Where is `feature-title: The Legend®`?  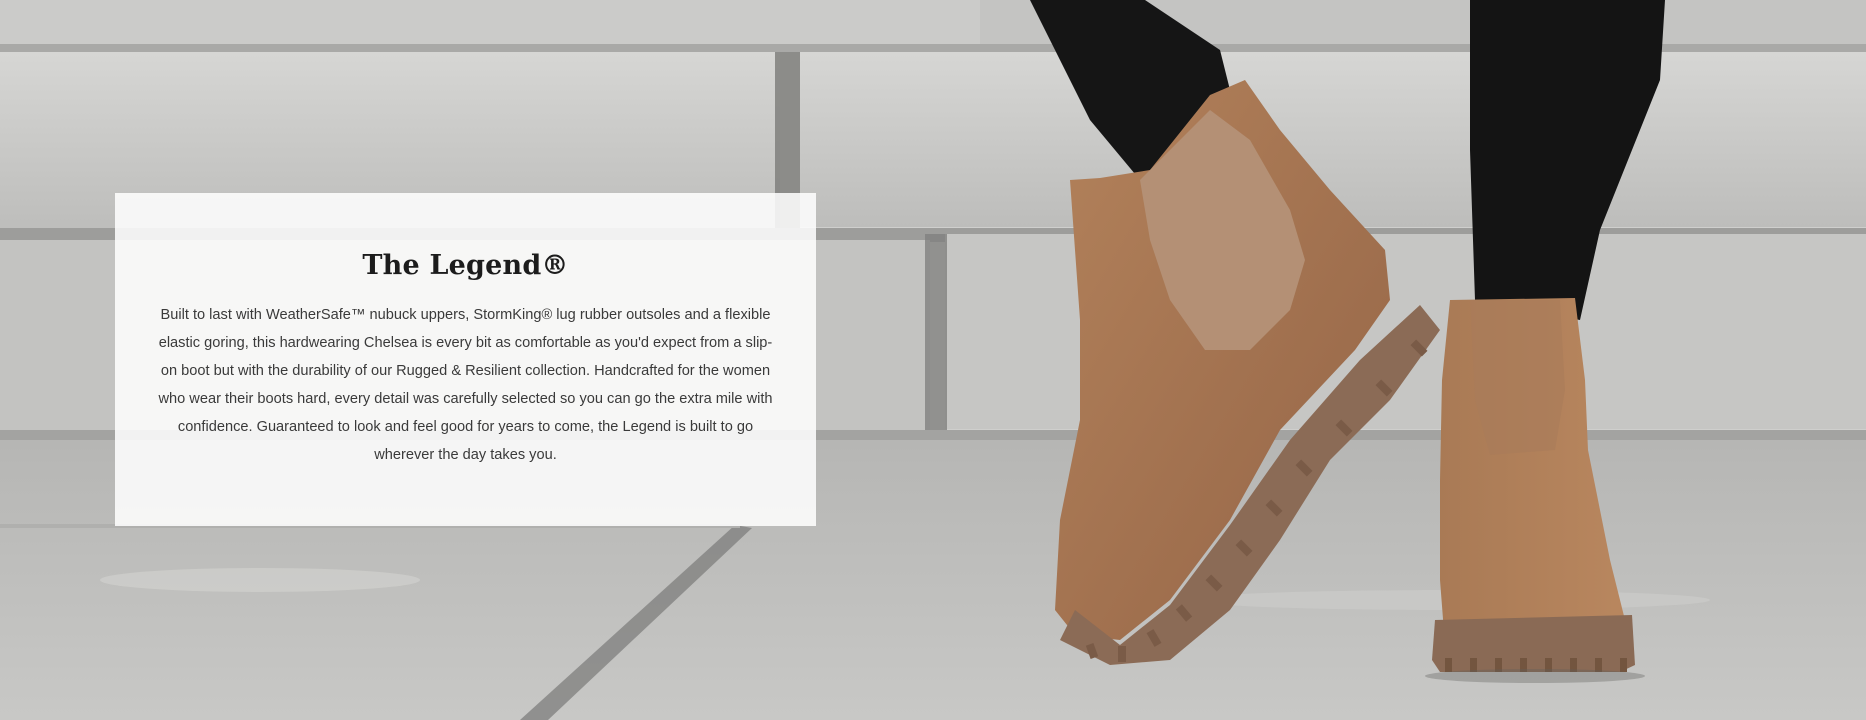
feature-title: The Legend® is located at coordinates (465, 265).